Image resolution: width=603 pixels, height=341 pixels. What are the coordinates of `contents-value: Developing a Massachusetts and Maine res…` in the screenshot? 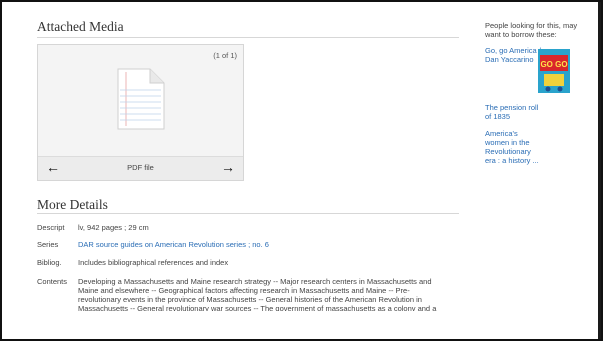 It's located at (257, 294).